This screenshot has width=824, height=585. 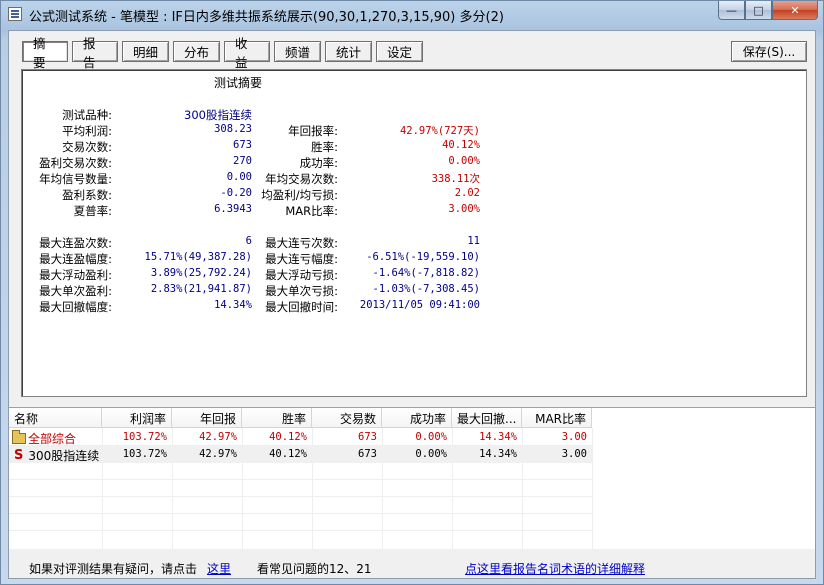 What do you see at coordinates (15, 14) in the screenshot?
I see `app-icon` at bounding box center [15, 14].